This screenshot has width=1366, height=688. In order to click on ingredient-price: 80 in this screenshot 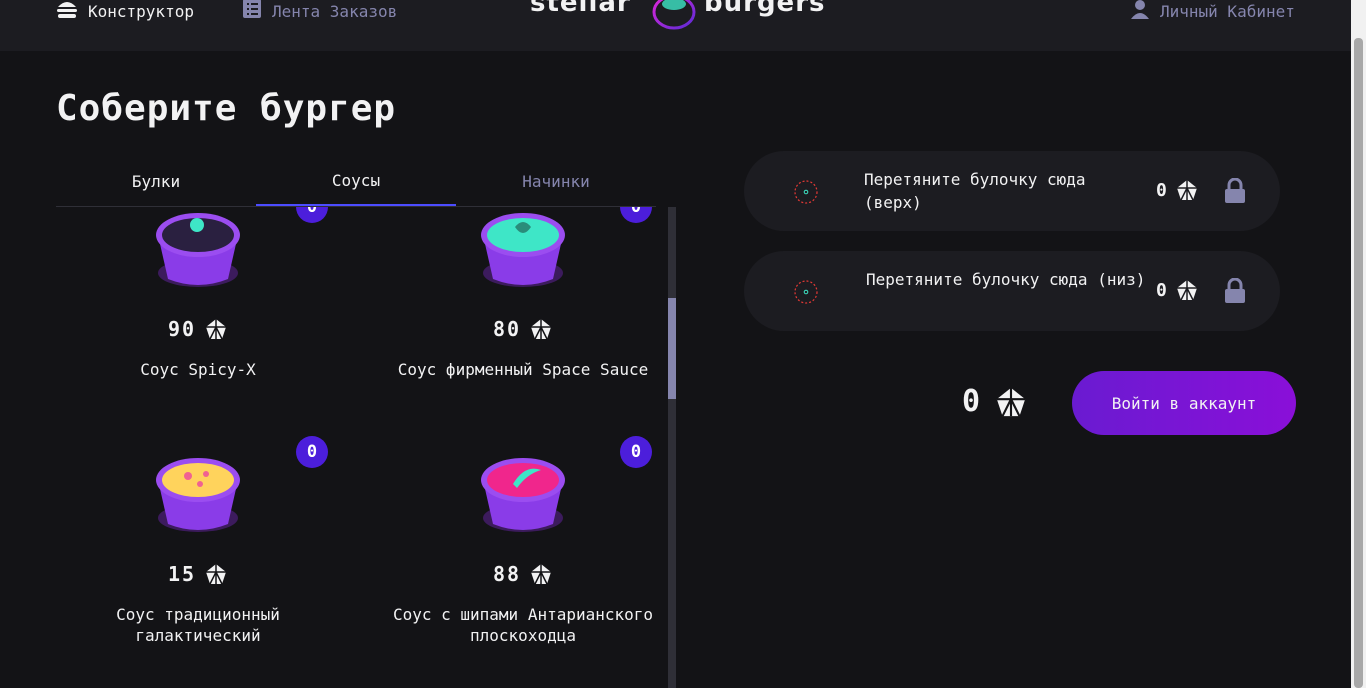, I will do `click(523, 329)`.